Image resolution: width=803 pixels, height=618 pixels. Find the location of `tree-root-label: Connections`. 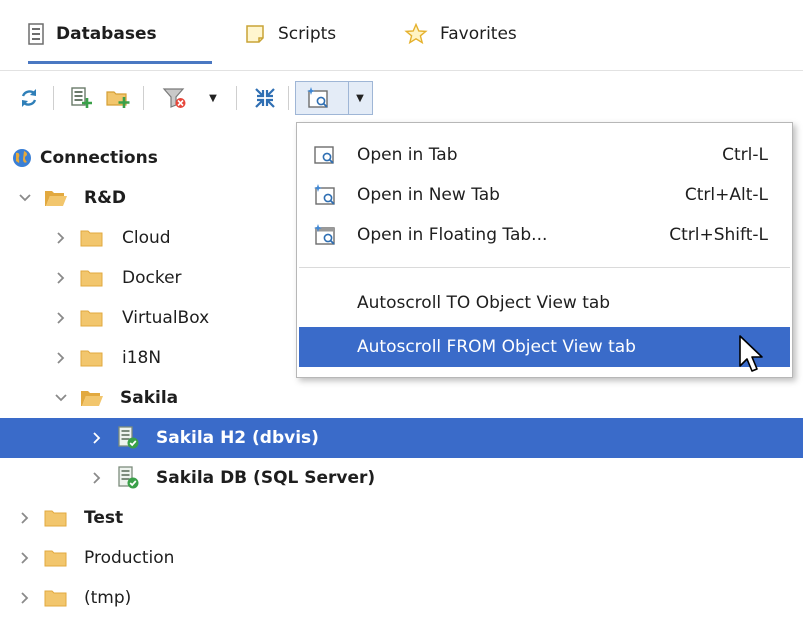

tree-root-label: Connections is located at coordinates (99, 158).